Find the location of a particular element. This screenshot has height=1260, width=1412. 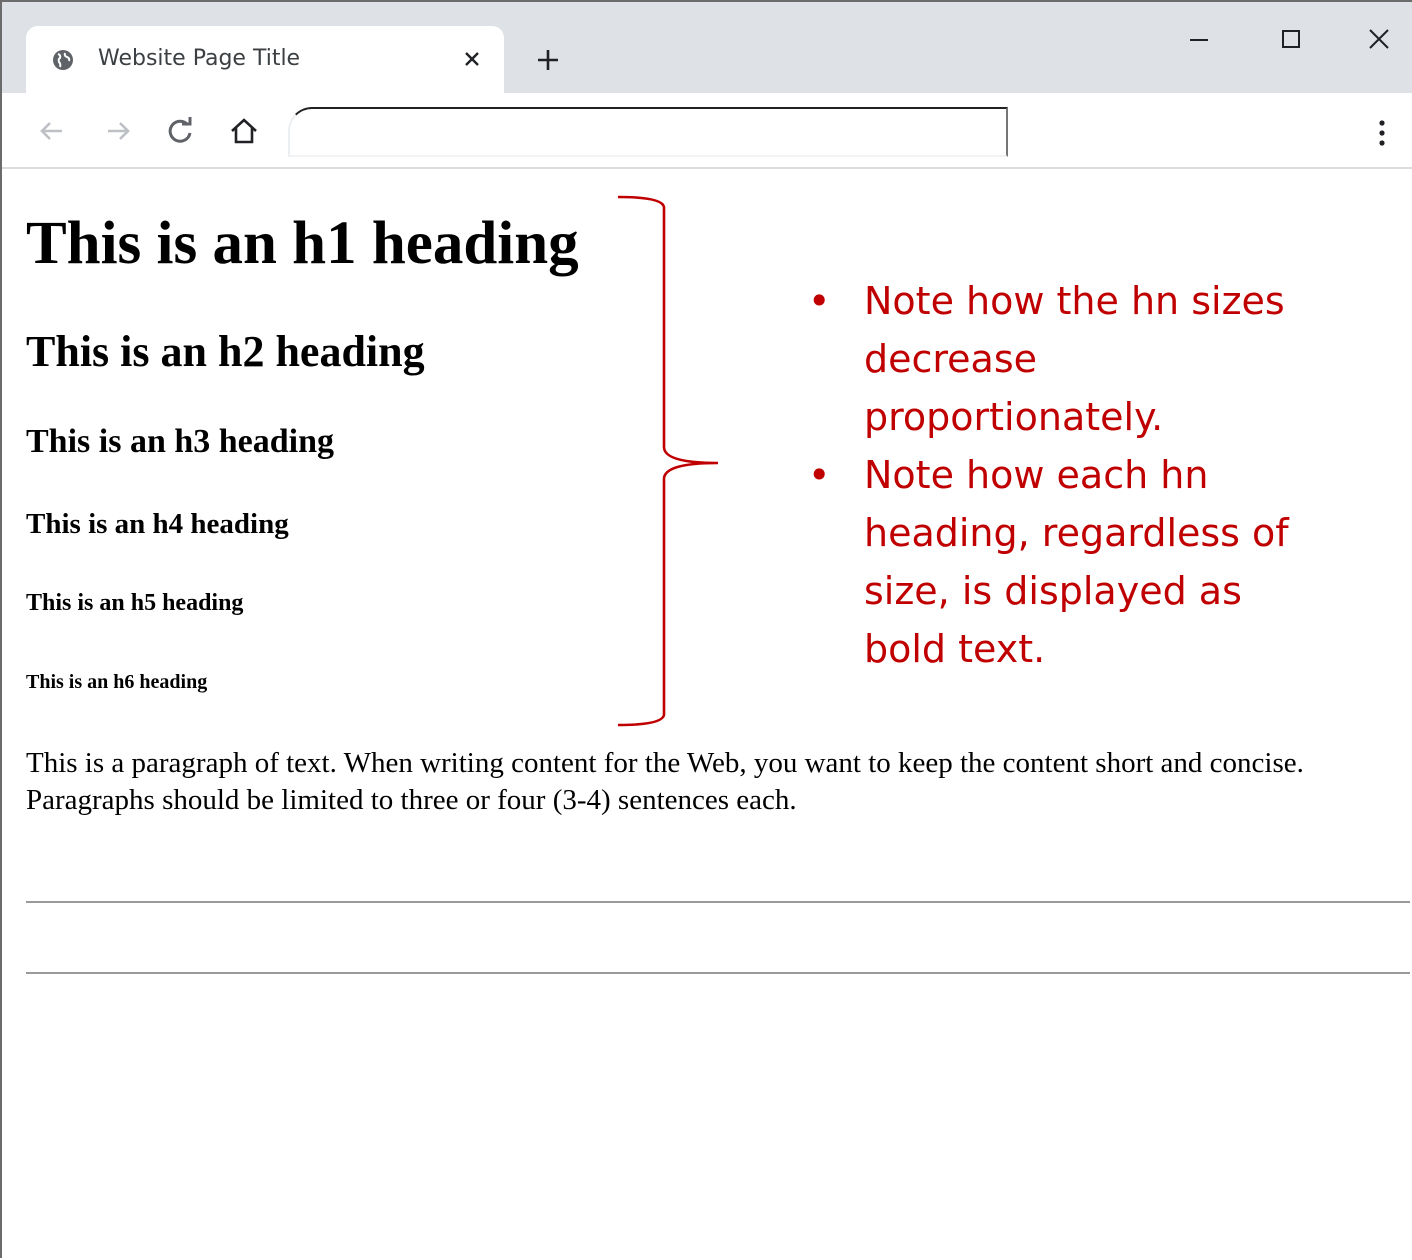

plus-icon is located at coordinates (548, 60).